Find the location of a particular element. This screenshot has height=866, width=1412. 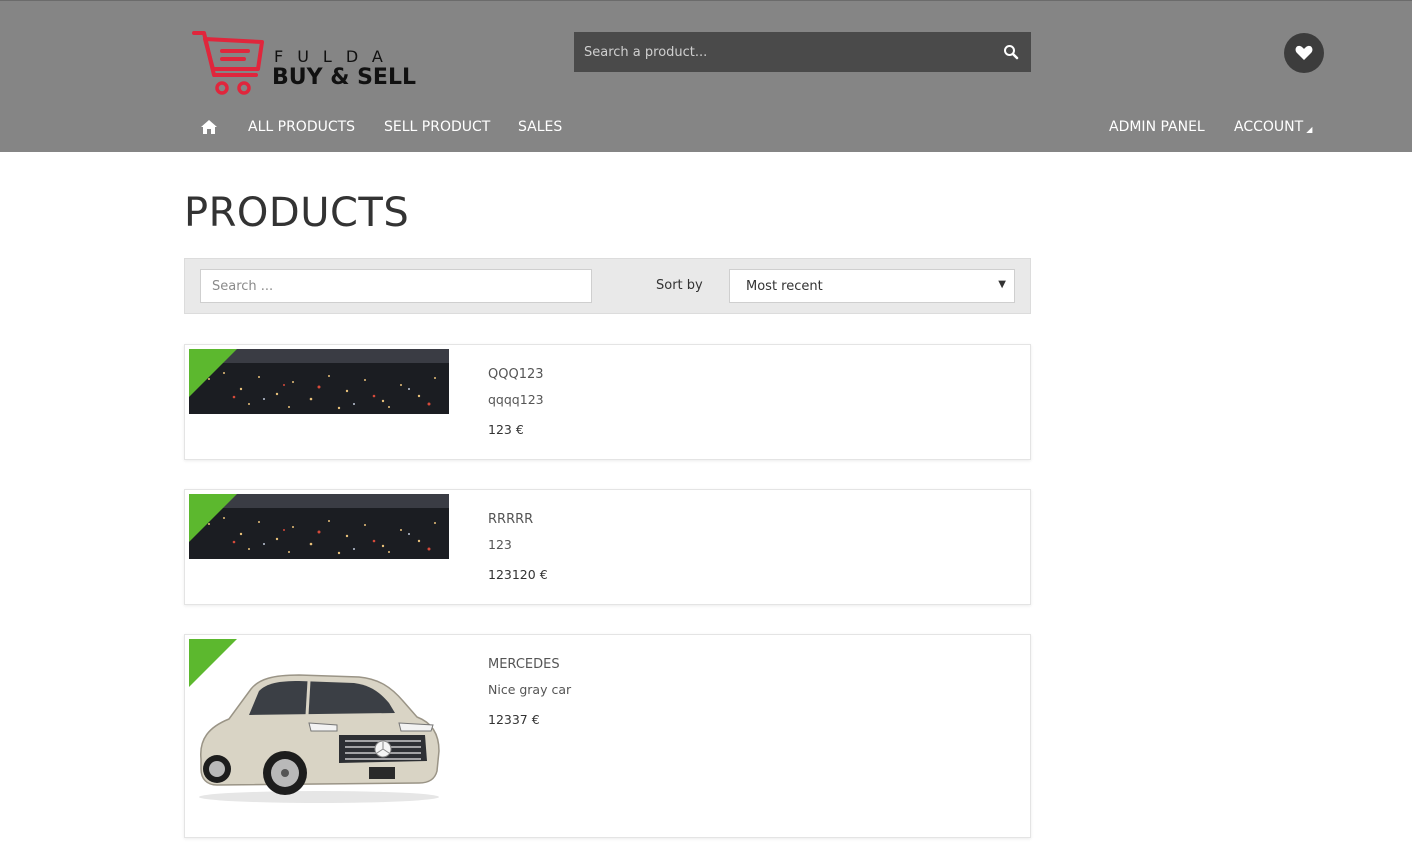

product-card: MERCEDES Nice gray car 12337 € is located at coordinates (607, 736).